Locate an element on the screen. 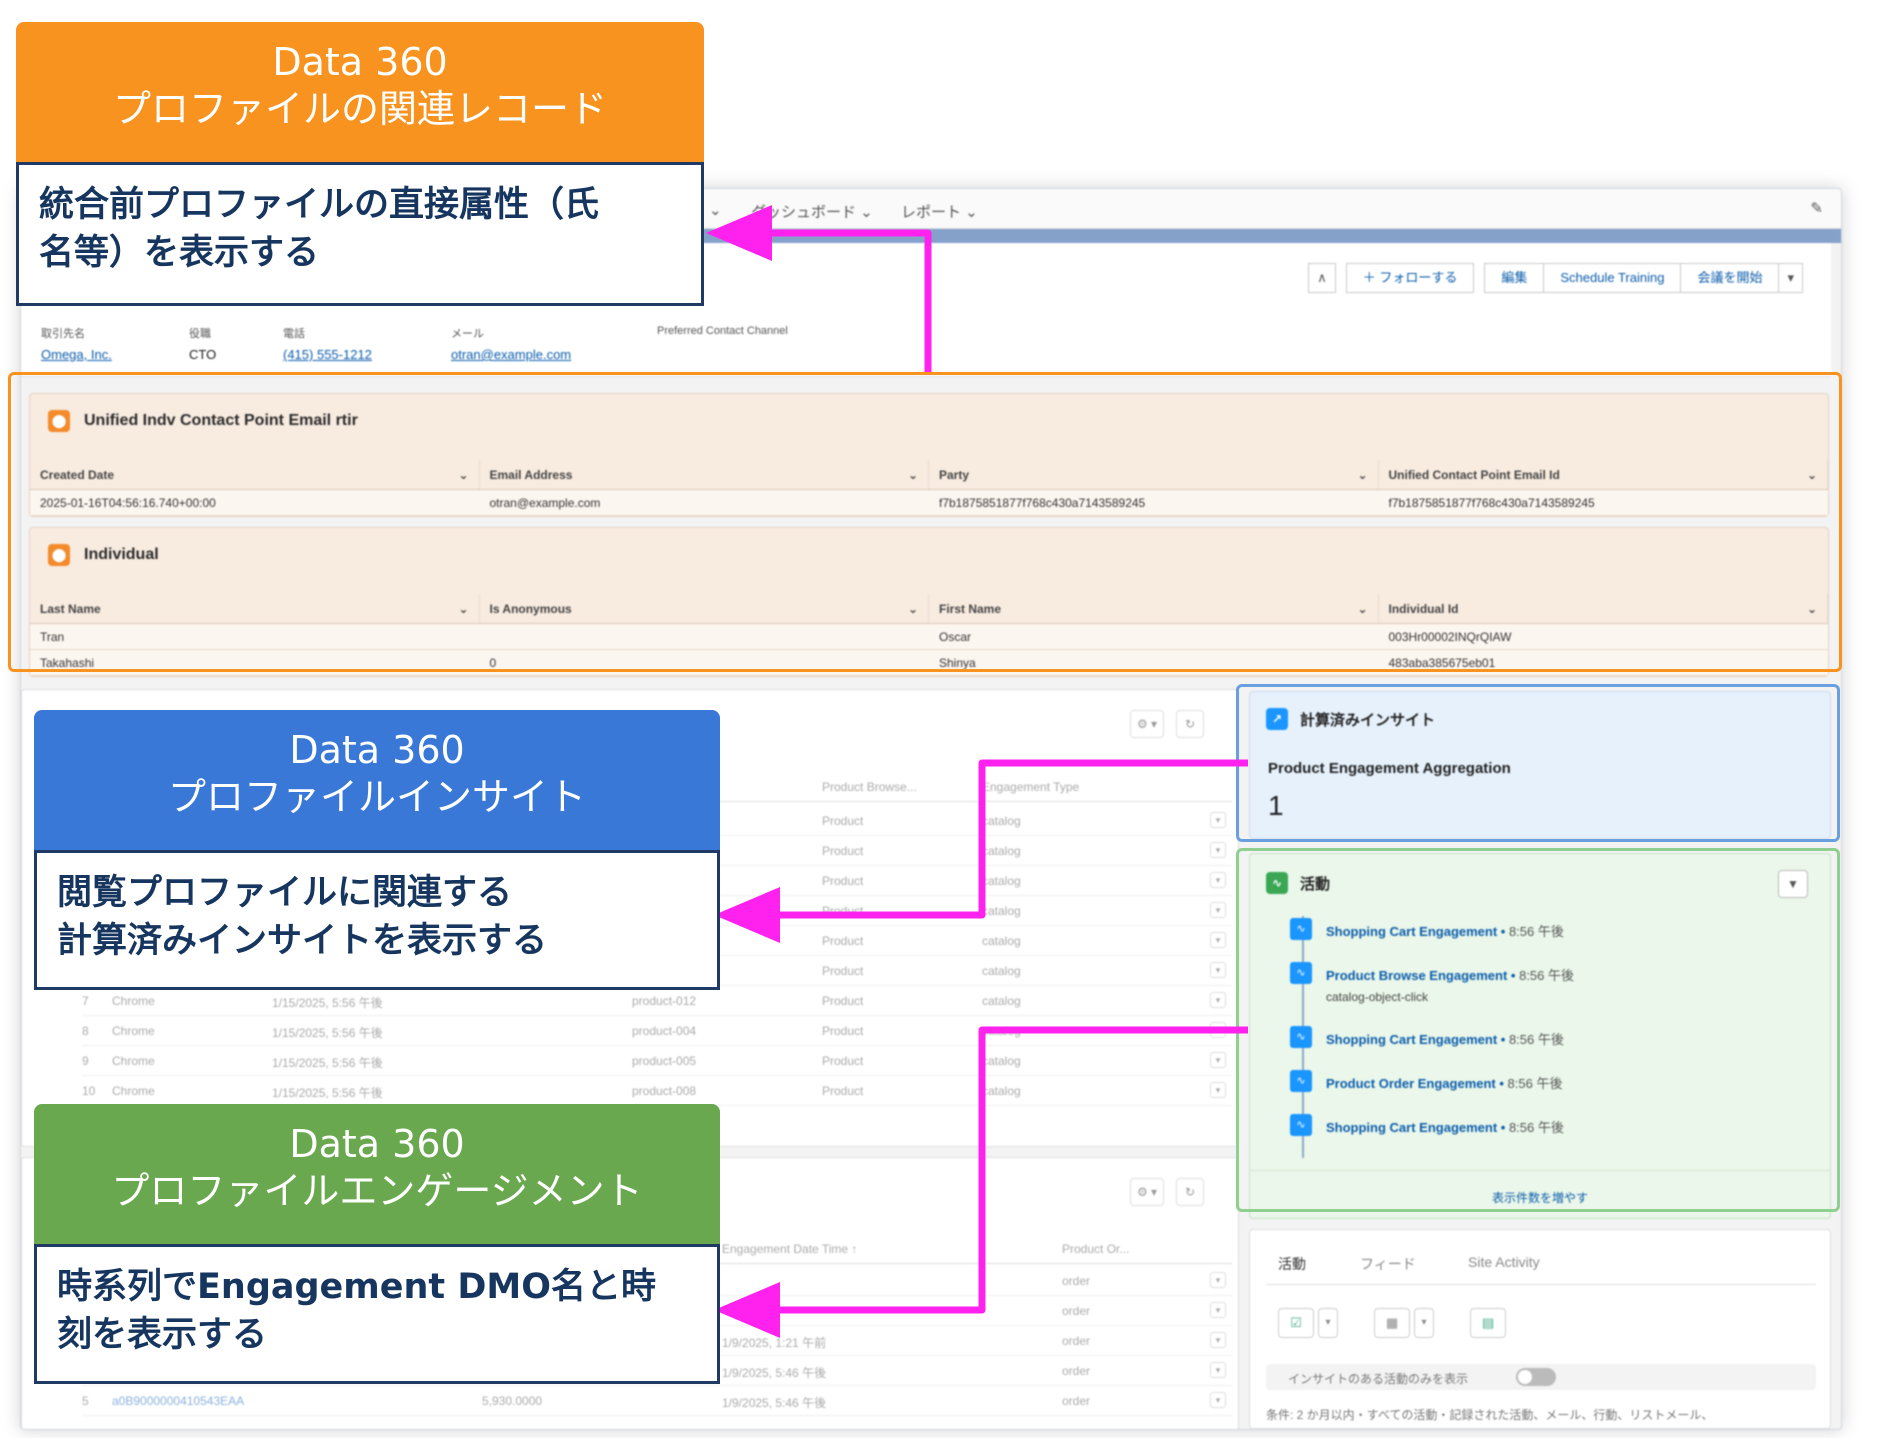 The height and width of the screenshot is (1438, 1884). related-records-callout-header: Data 360 プロファイルの関連レコード is located at coordinates (360, 93).